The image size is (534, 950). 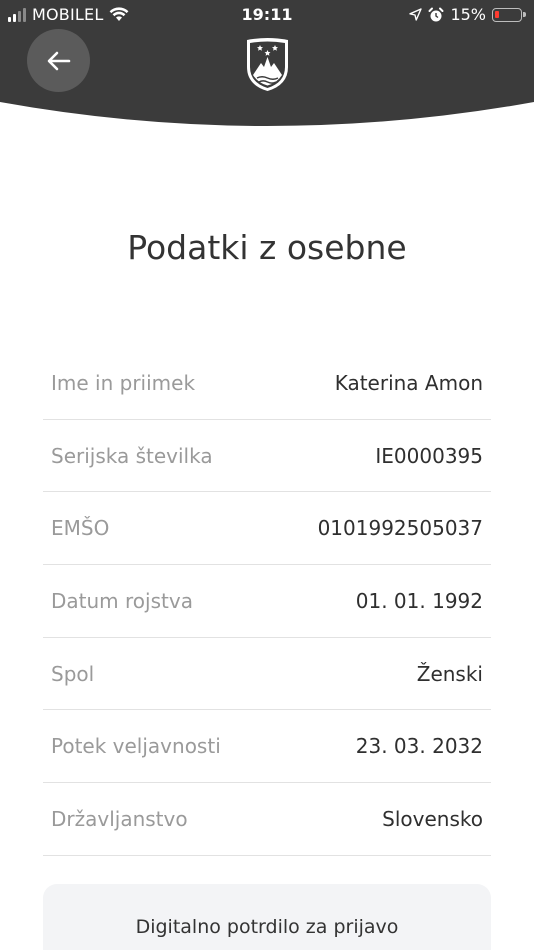 I want to click on row-serial-number: Serijska številka IE0000395, so click(x=267, y=456).